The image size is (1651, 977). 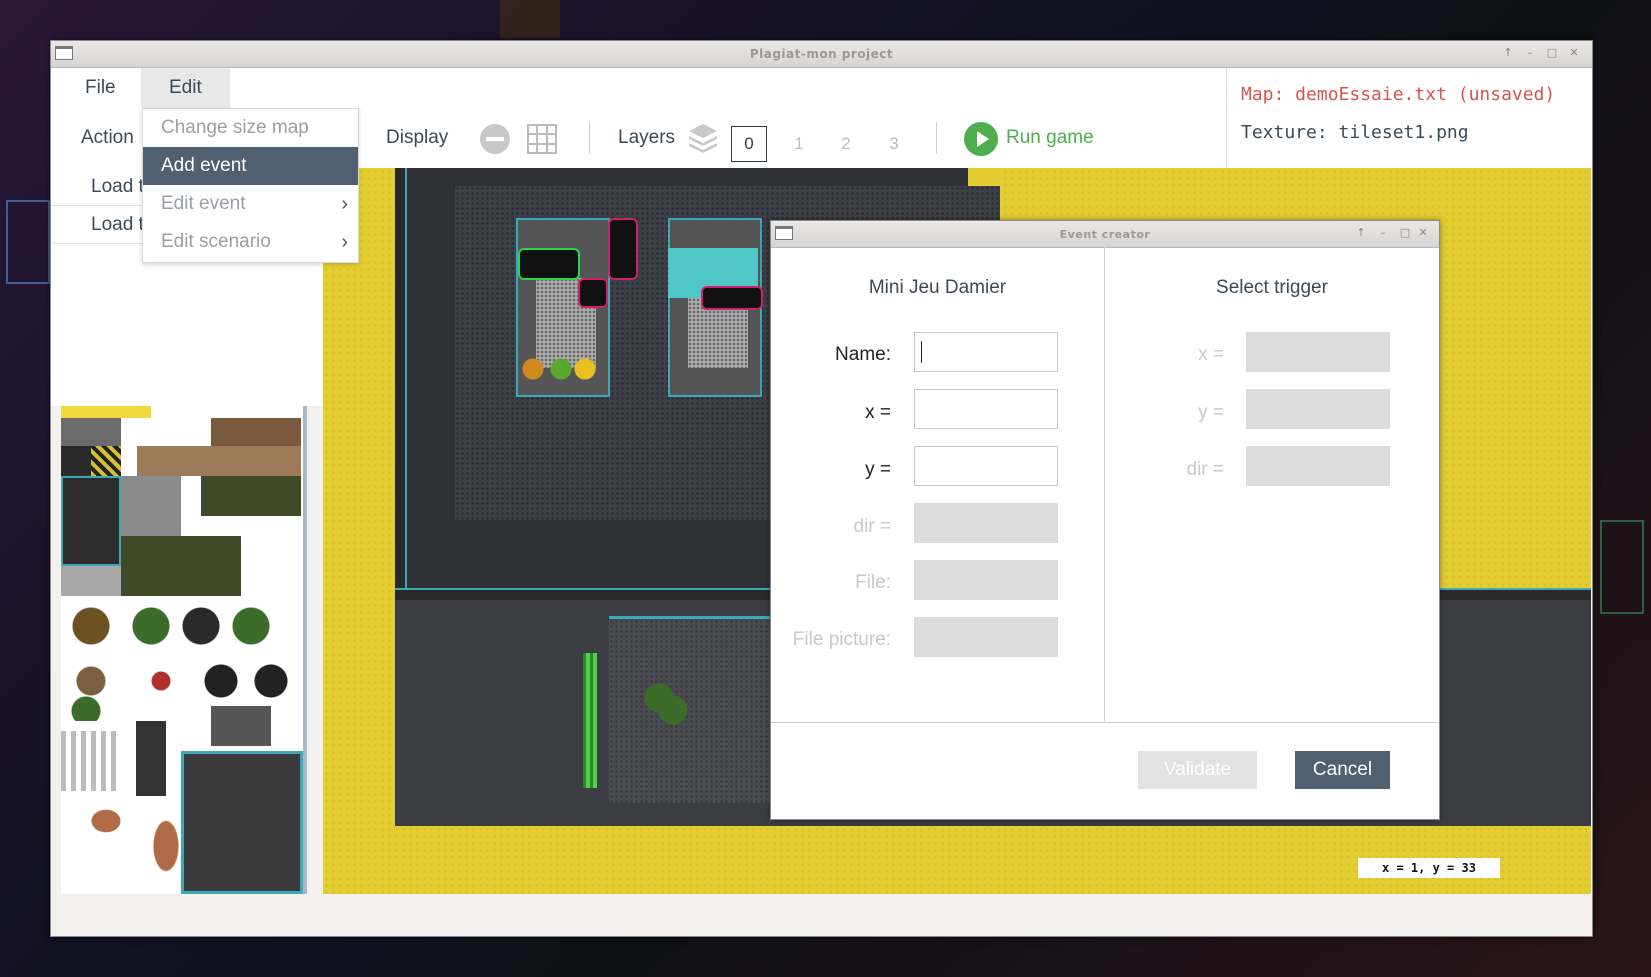 I want to click on trigger-section-title: Select trigger, so click(x=1272, y=287).